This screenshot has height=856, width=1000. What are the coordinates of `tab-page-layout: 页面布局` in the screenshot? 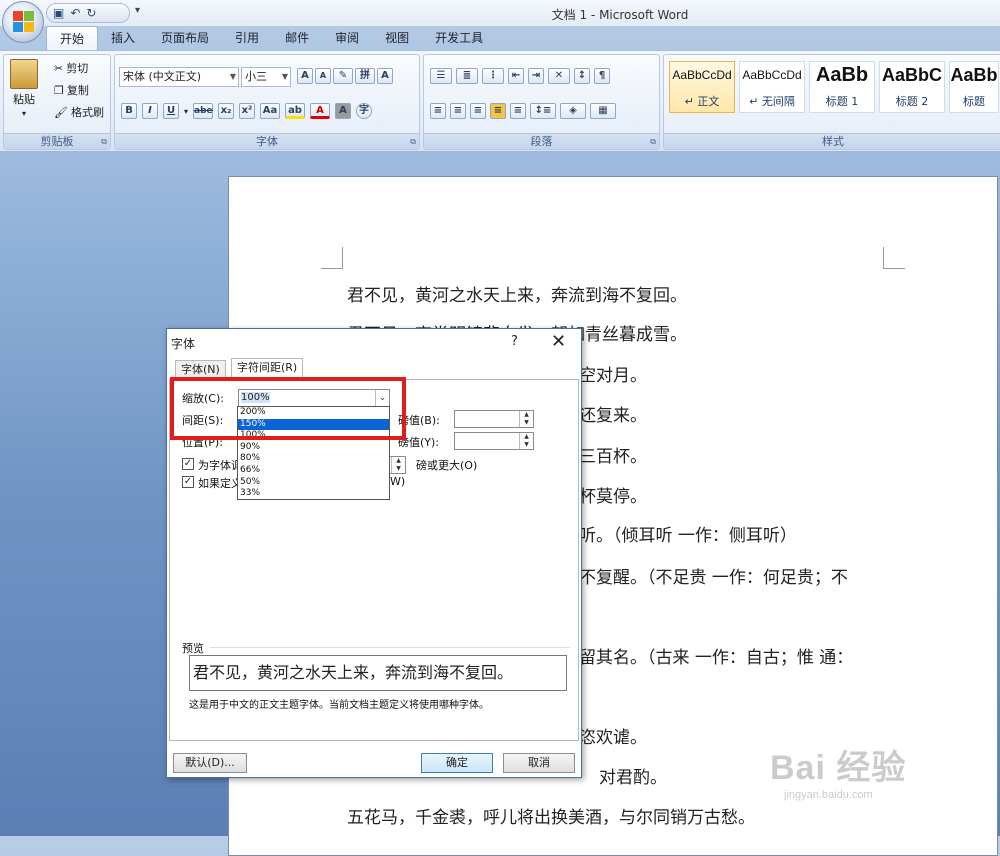 It's located at (185, 38).